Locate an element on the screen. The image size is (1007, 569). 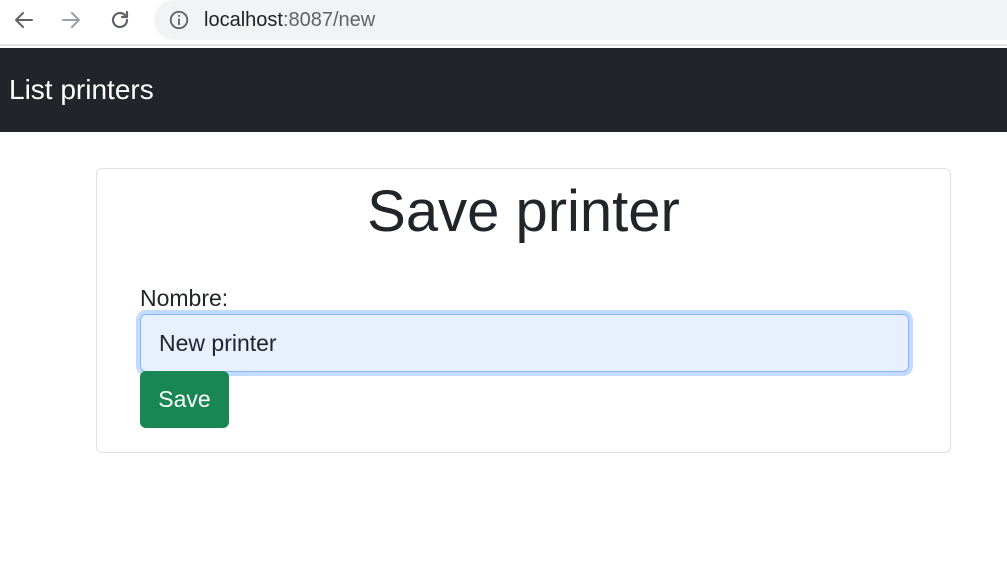
info-icon is located at coordinates (179, 20).